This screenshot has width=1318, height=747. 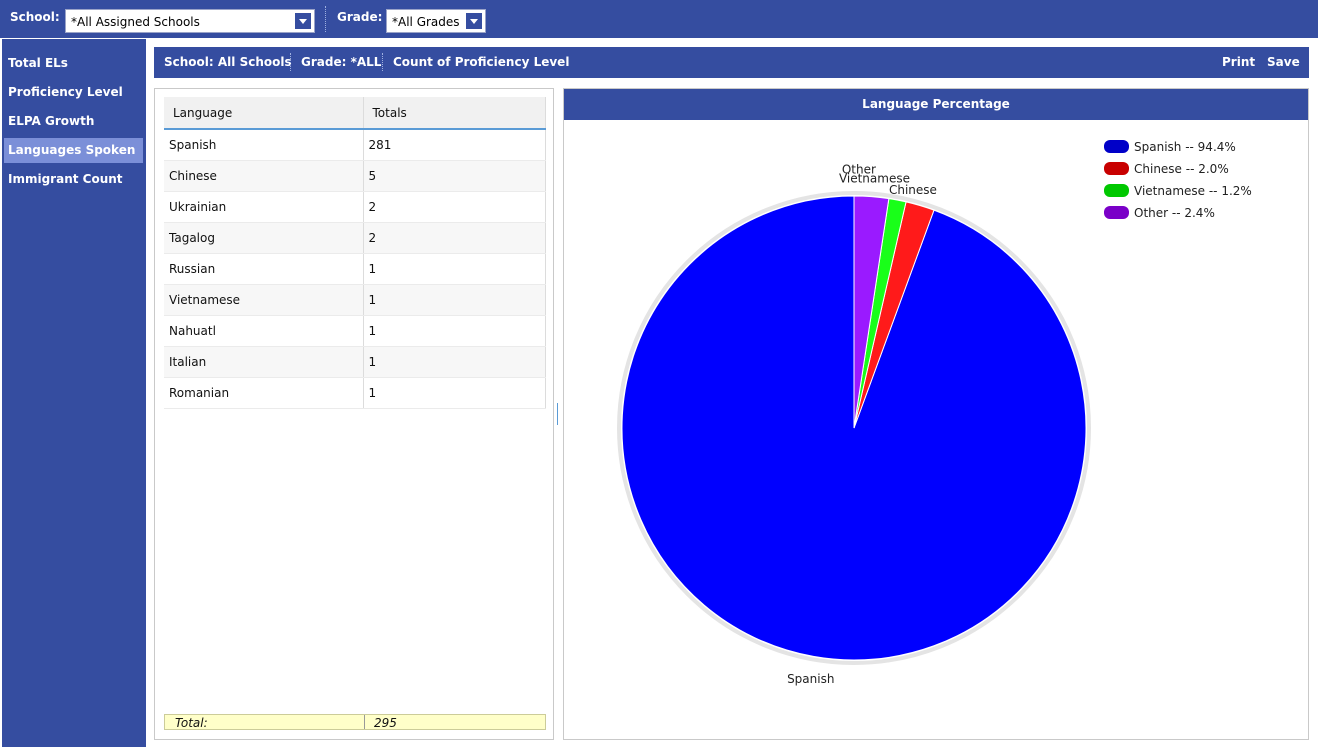 I want to click on sidebar-item-immigrant-count: Immigrant Count, so click(x=73, y=179).